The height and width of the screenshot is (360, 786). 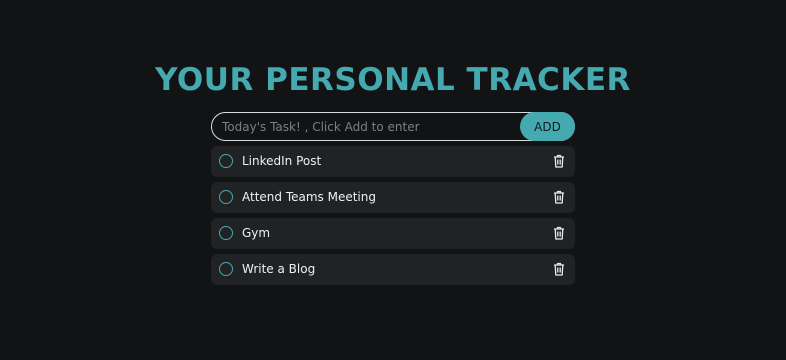 I want to click on task-label: Attend Teams Meeting, so click(x=309, y=197).